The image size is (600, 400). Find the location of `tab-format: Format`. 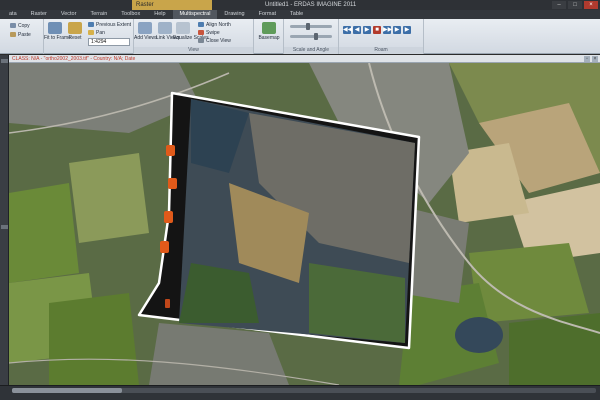

tab-format: Format is located at coordinates (267, 14).